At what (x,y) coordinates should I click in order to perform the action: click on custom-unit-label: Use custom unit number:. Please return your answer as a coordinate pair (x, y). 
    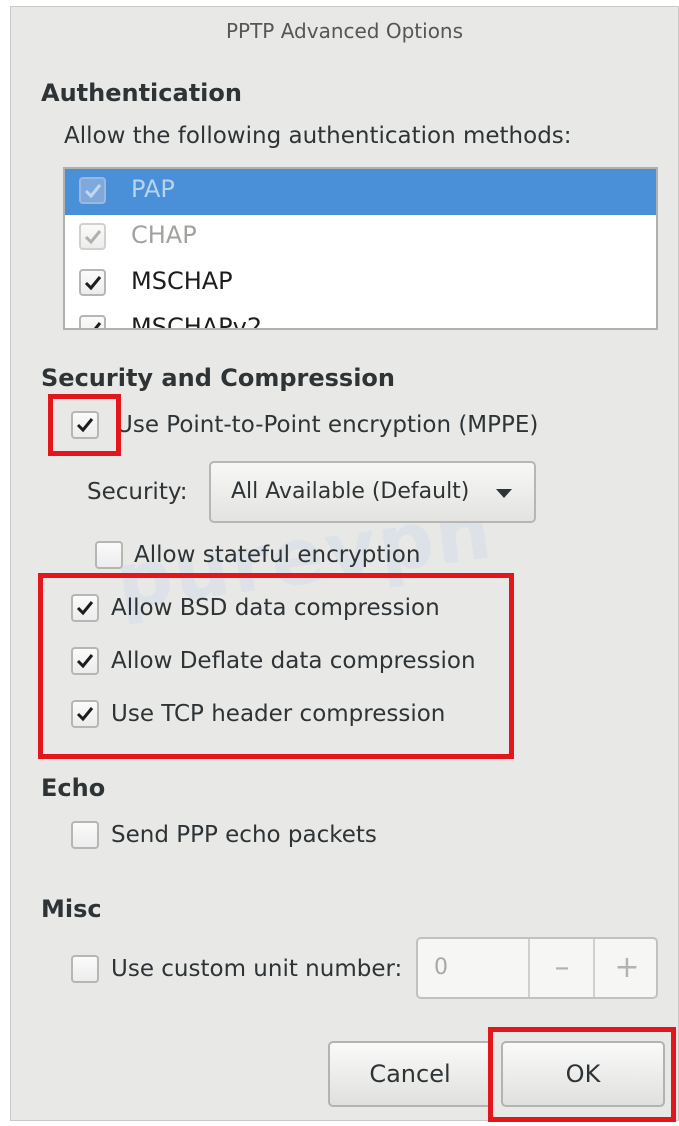
    Looking at the image, I should click on (257, 969).